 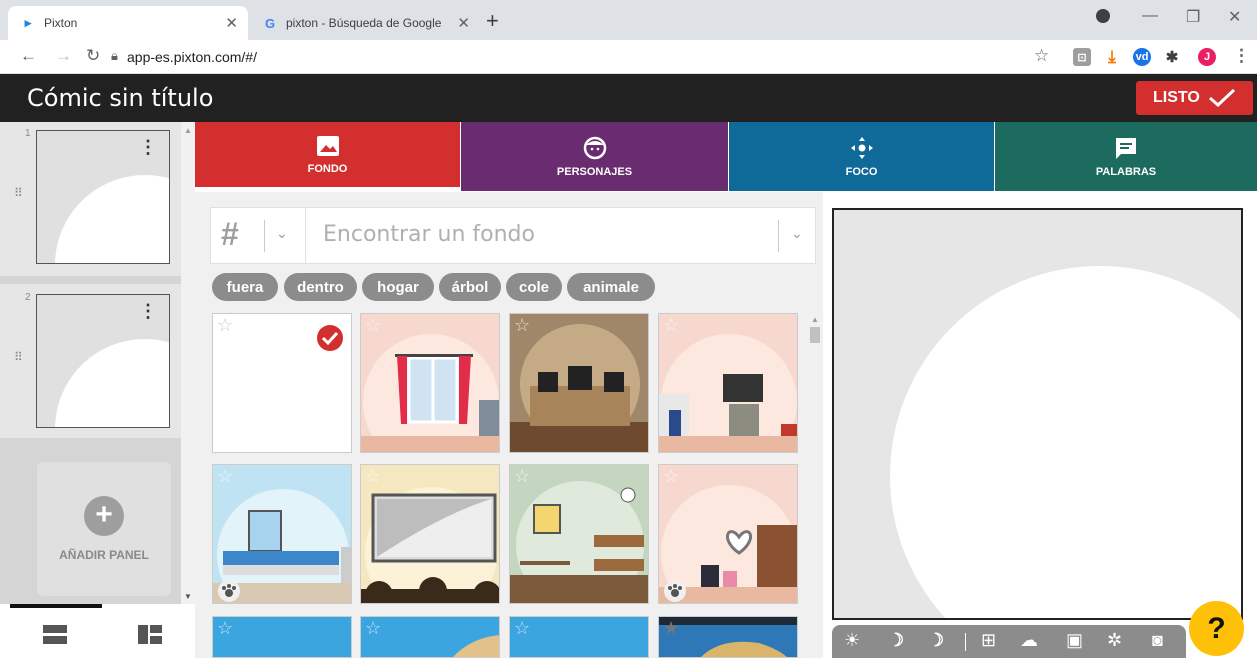 I want to click on tab-label: FONDO, so click(x=327, y=168).